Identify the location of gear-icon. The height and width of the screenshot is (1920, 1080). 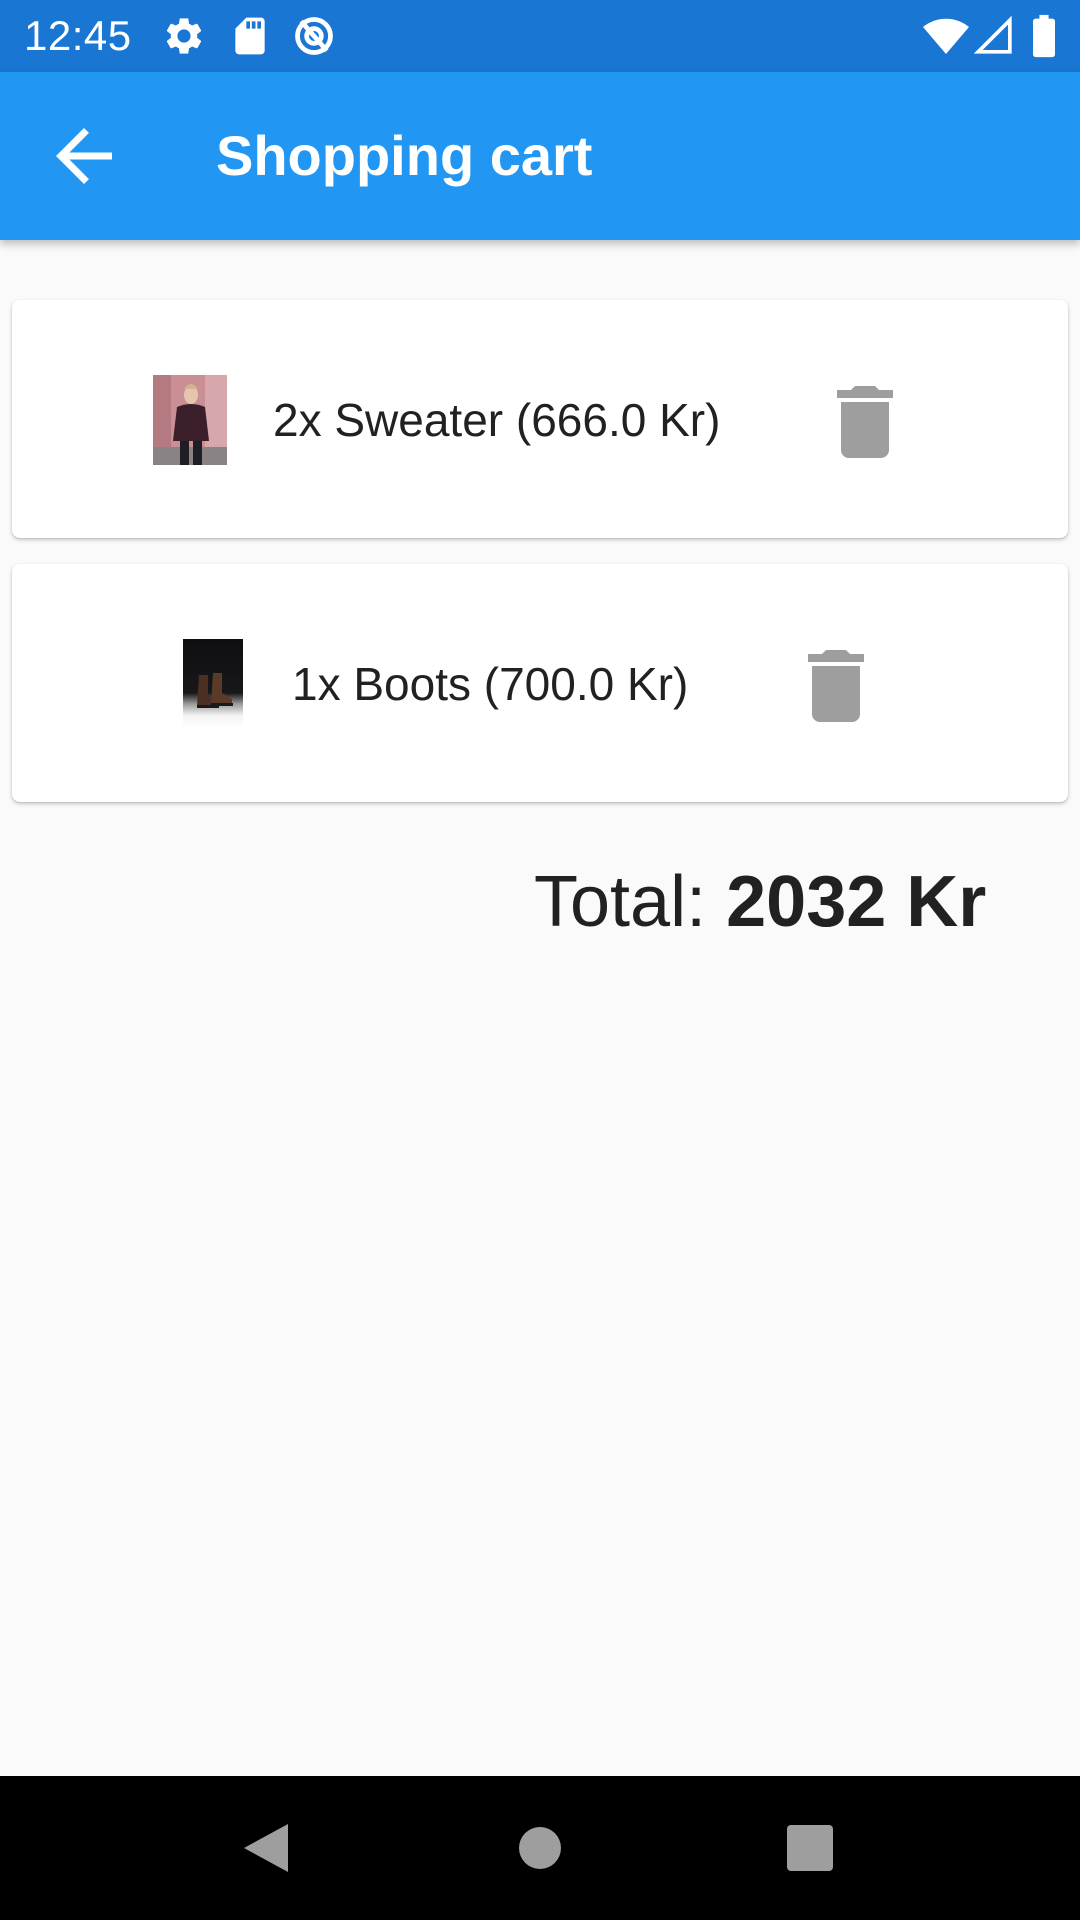
(184, 36).